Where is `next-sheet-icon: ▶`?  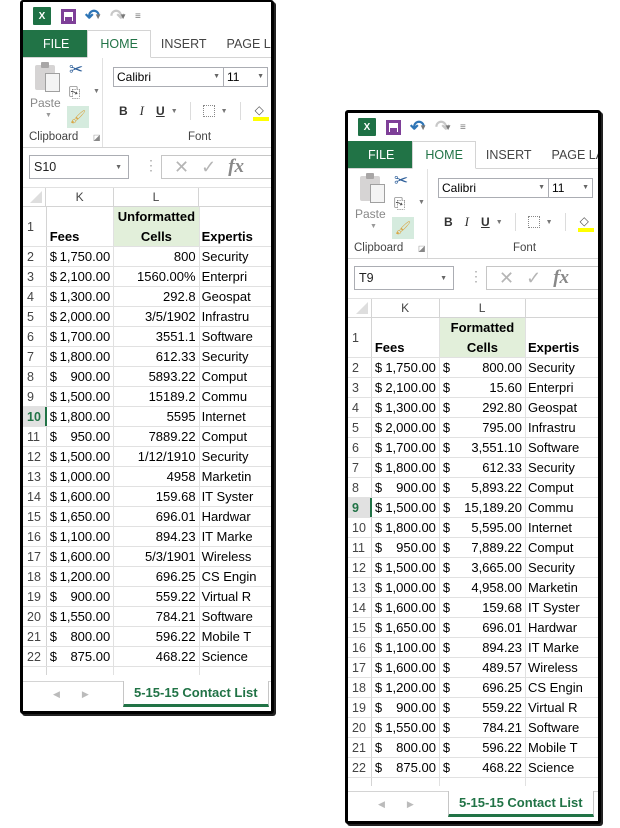
next-sheet-icon: ▶ is located at coordinates (410, 804).